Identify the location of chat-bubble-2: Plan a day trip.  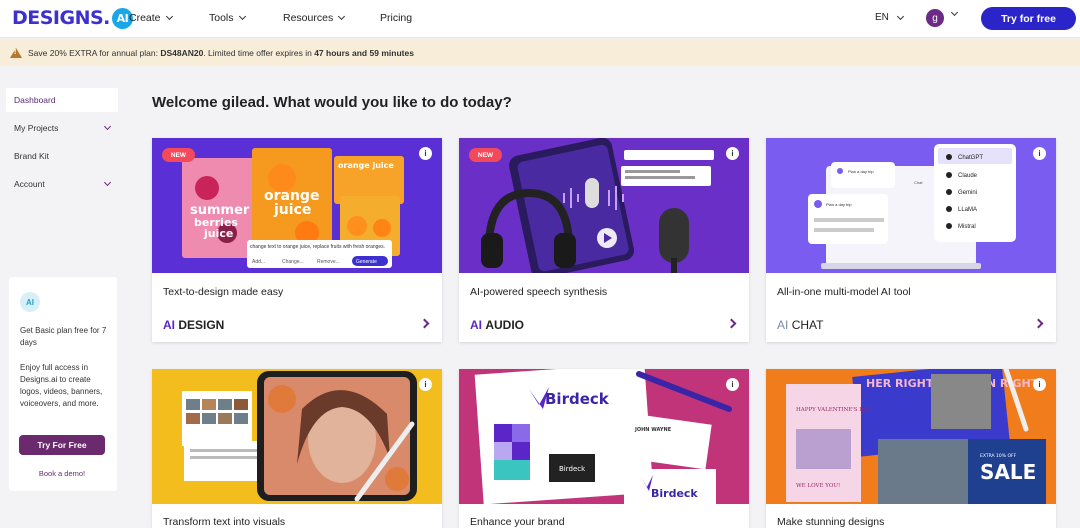
(839, 204).